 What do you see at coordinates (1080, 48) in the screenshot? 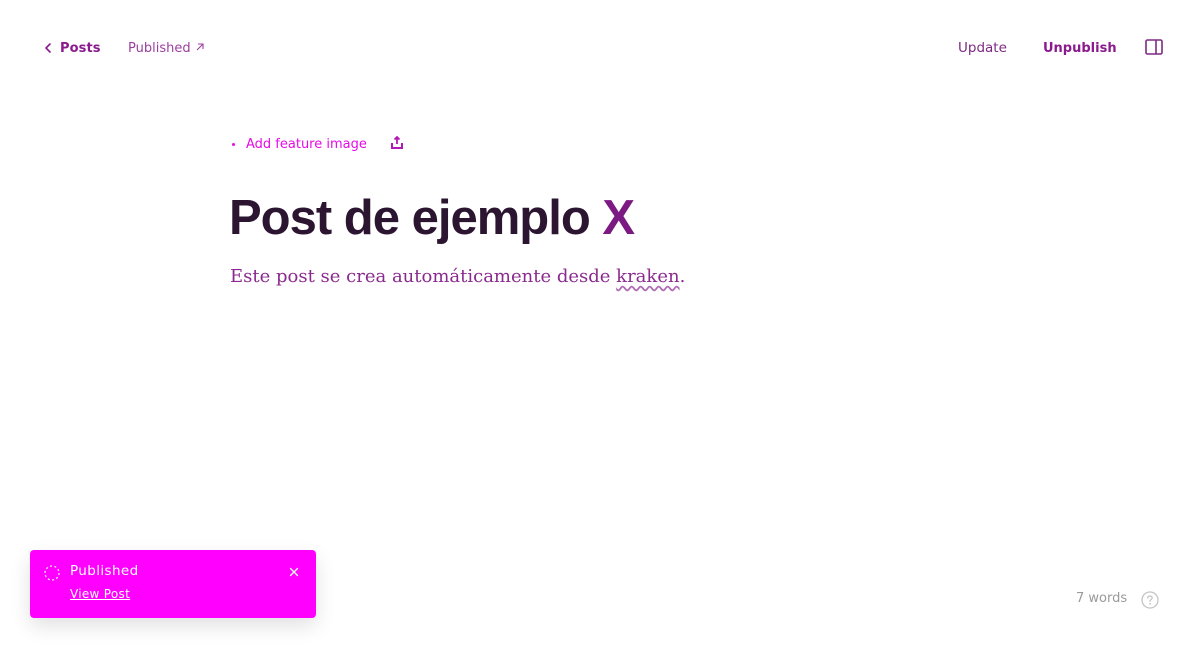
I see `unpublish-button: Unpublish` at bounding box center [1080, 48].